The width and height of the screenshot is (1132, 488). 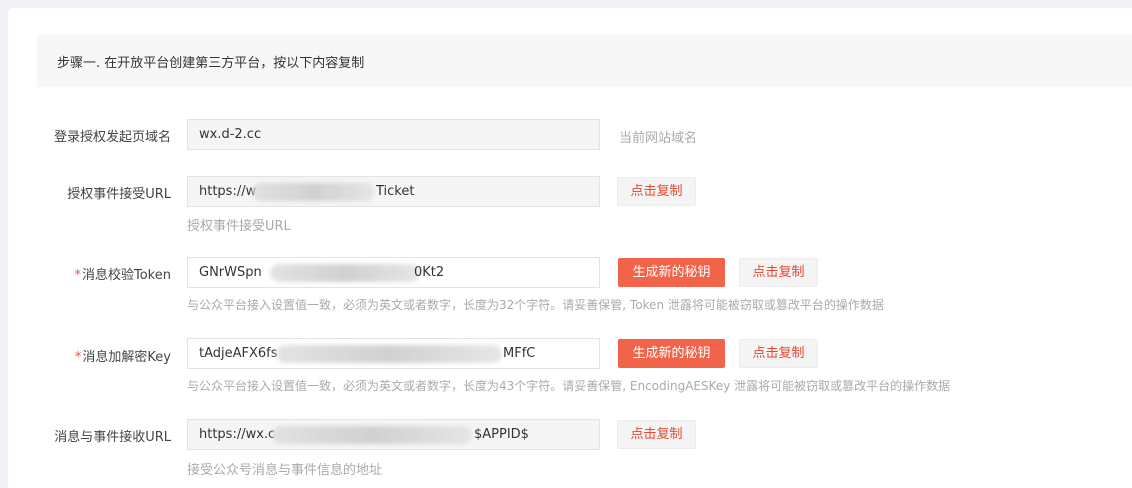 What do you see at coordinates (112, 437) in the screenshot?
I see `msg-url-label: 消息与事件接收URL` at bounding box center [112, 437].